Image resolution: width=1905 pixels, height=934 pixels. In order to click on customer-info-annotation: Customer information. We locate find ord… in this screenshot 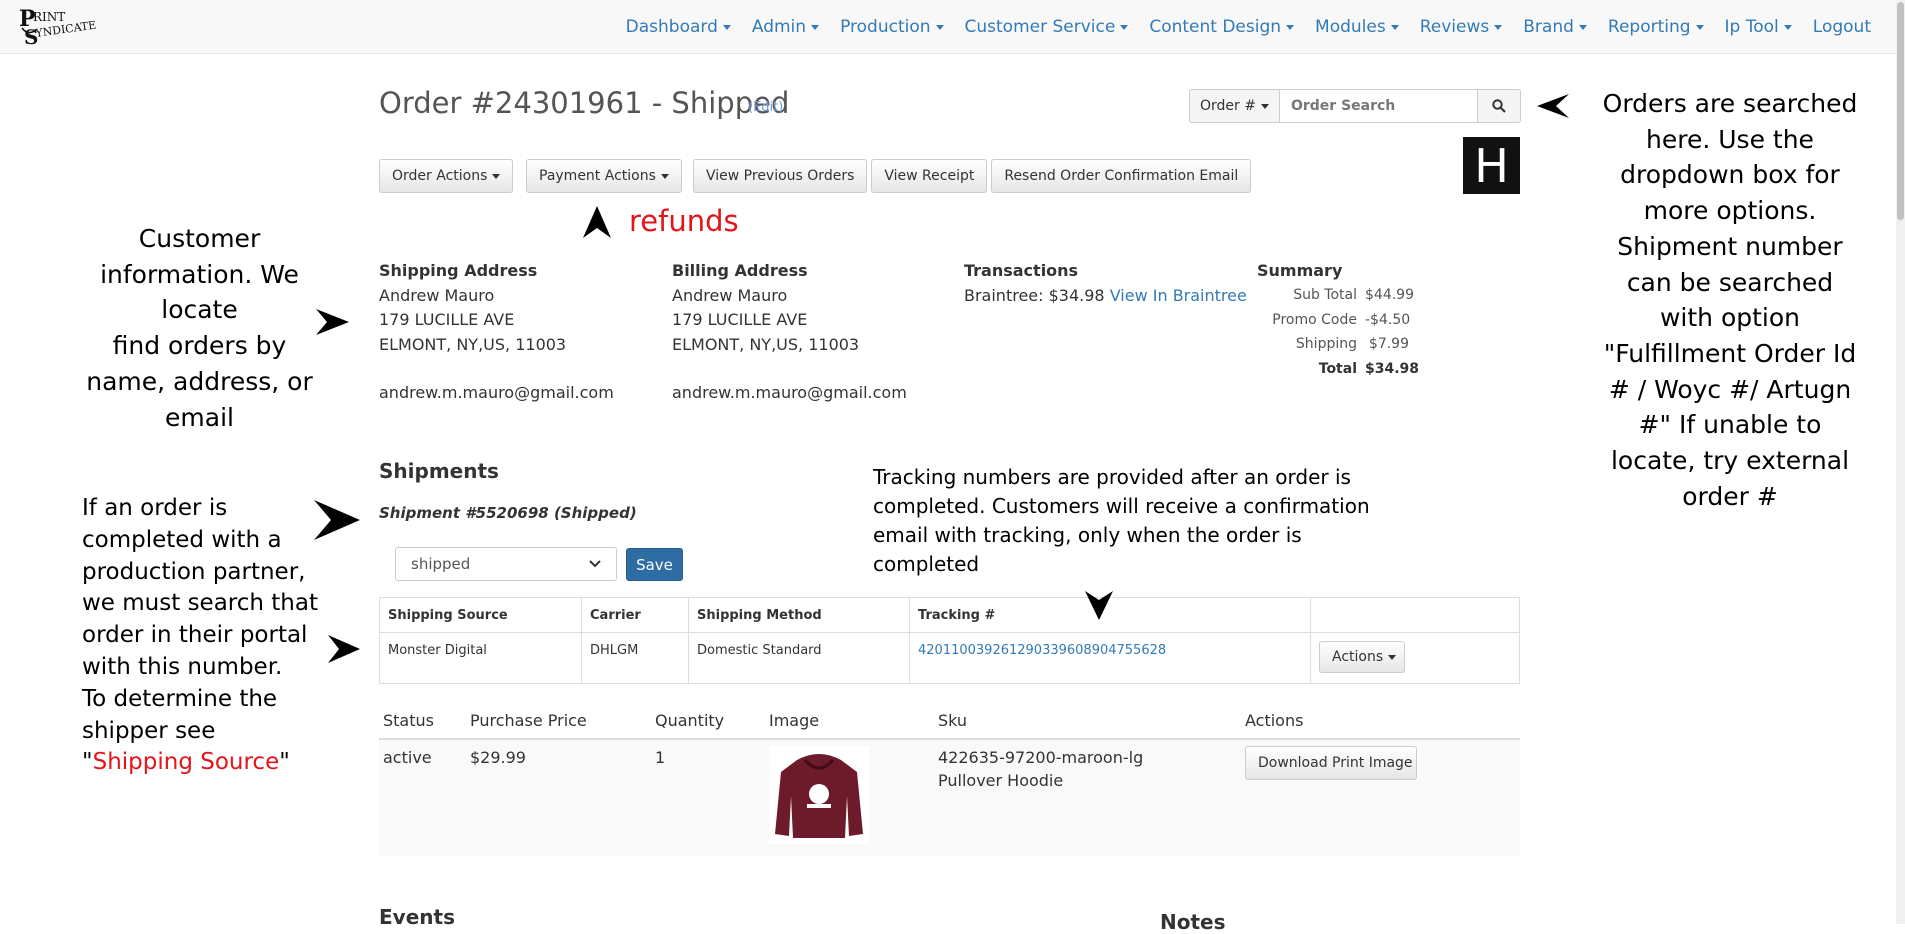, I will do `click(199, 328)`.